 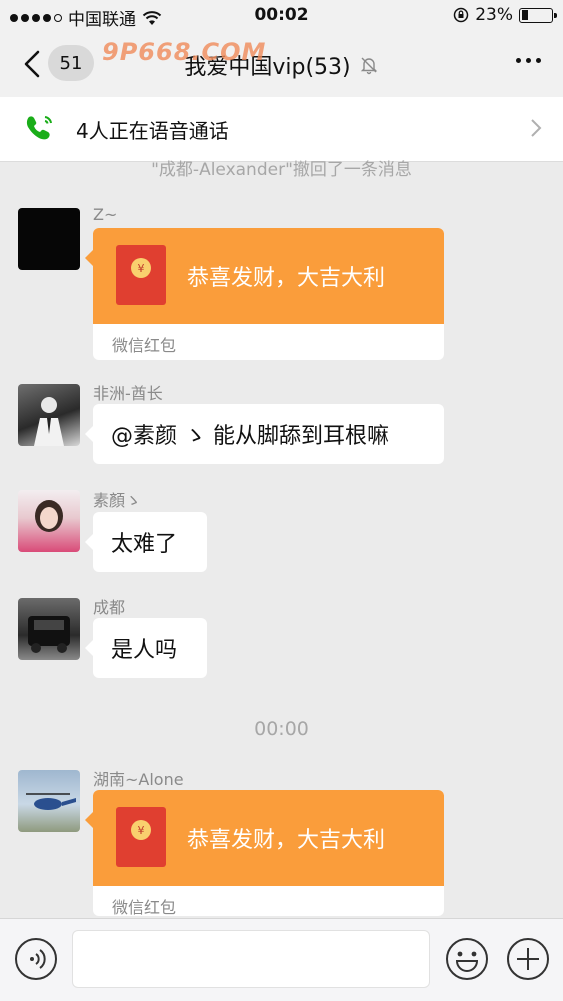 I want to click on voice-call-text: 4人正在语音通话, so click(x=152, y=131).